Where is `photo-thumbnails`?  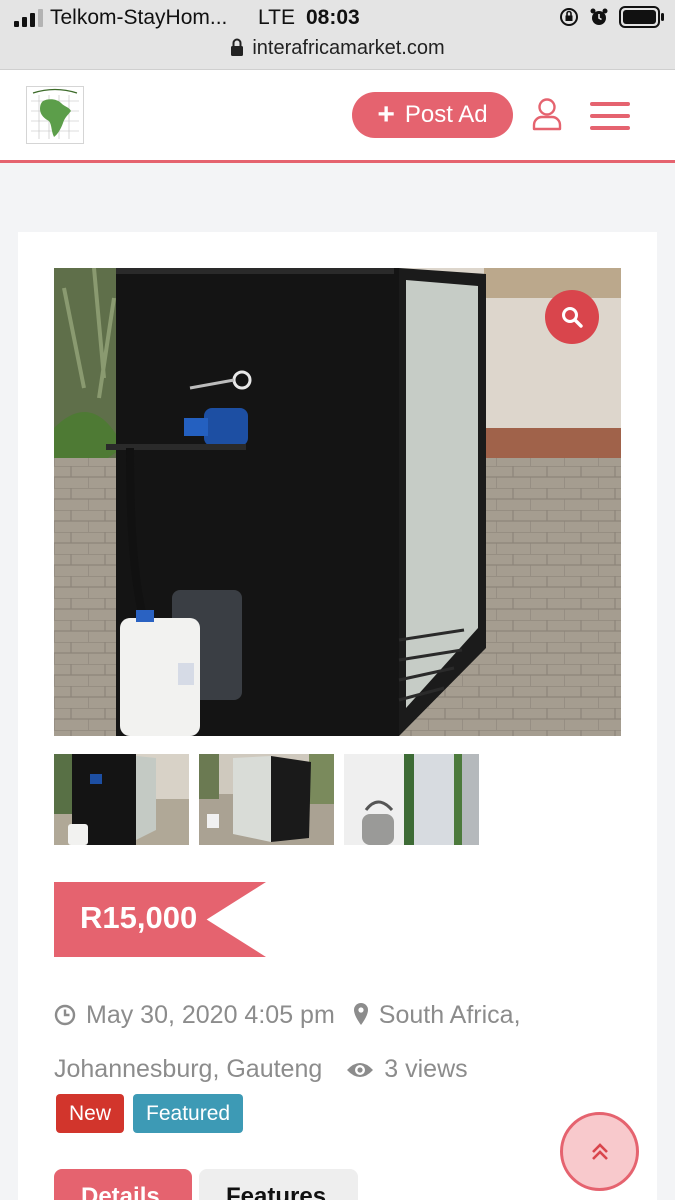
photo-thumbnails is located at coordinates (266, 799).